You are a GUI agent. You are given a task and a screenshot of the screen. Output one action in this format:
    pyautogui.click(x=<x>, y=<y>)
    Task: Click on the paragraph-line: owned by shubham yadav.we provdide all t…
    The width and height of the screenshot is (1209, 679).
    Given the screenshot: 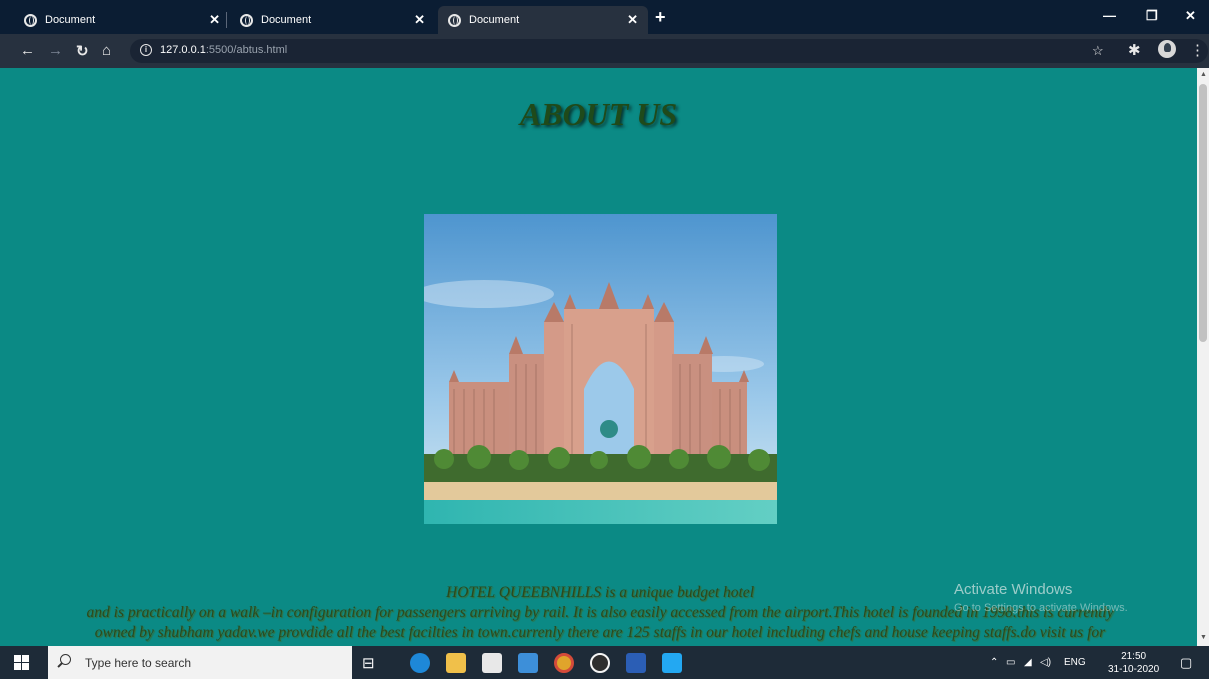 What is the action you would take?
    pyautogui.click(x=600, y=632)
    